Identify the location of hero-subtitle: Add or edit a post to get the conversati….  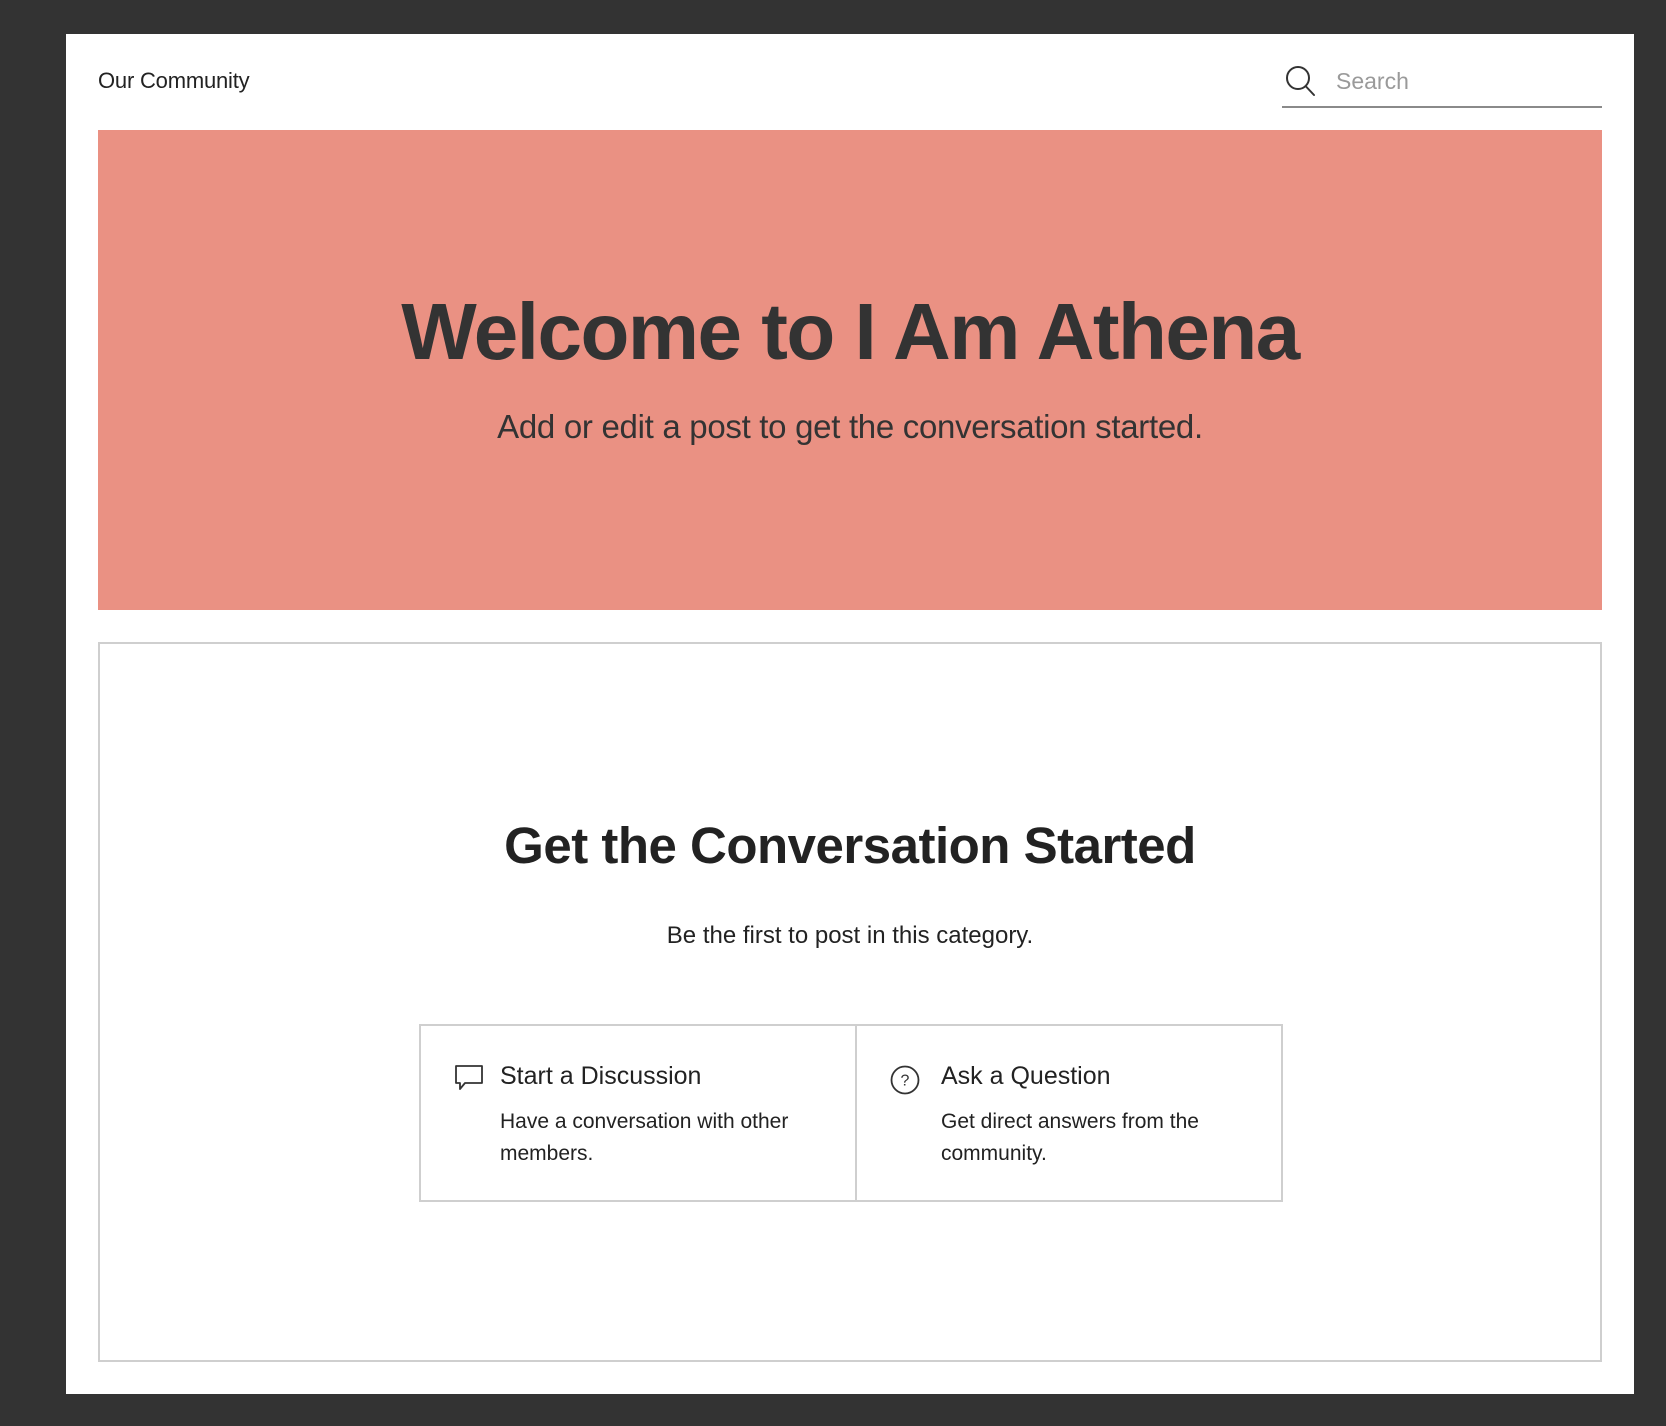
(850, 426).